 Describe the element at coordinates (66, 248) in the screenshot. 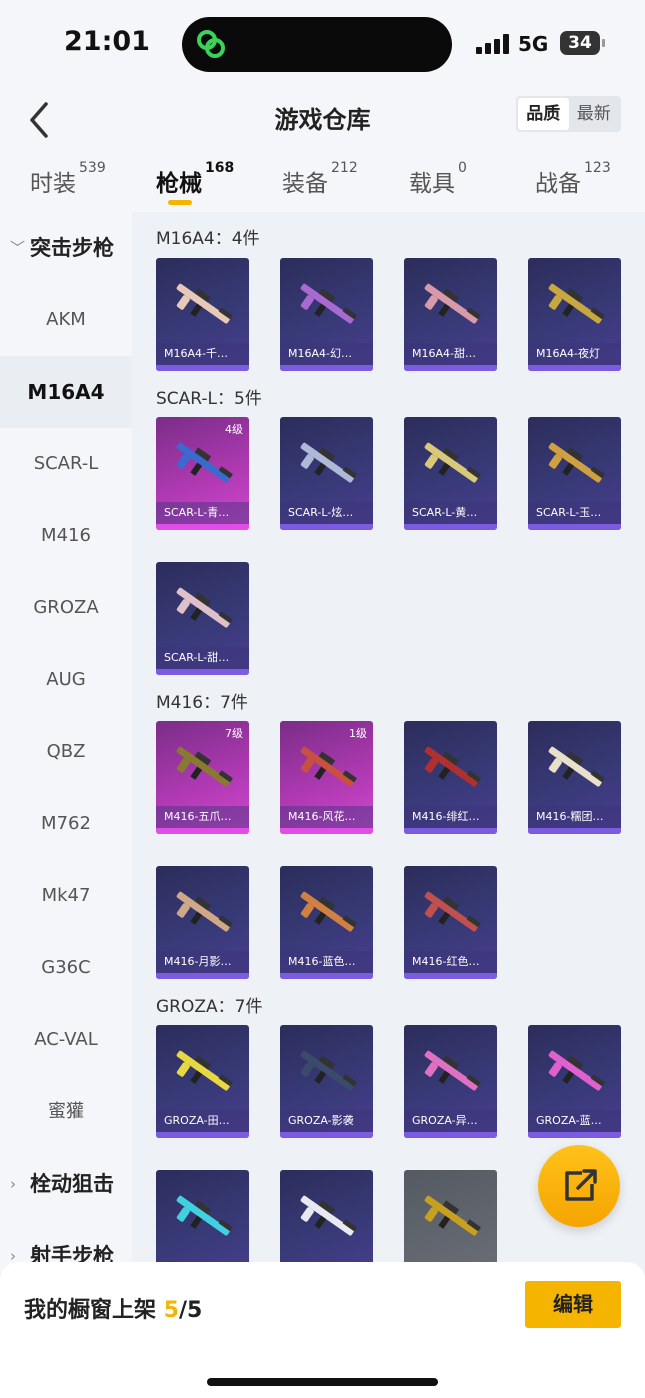

I see `sidebar-category-assault-rifle: ﹀ 突击步枪` at that location.